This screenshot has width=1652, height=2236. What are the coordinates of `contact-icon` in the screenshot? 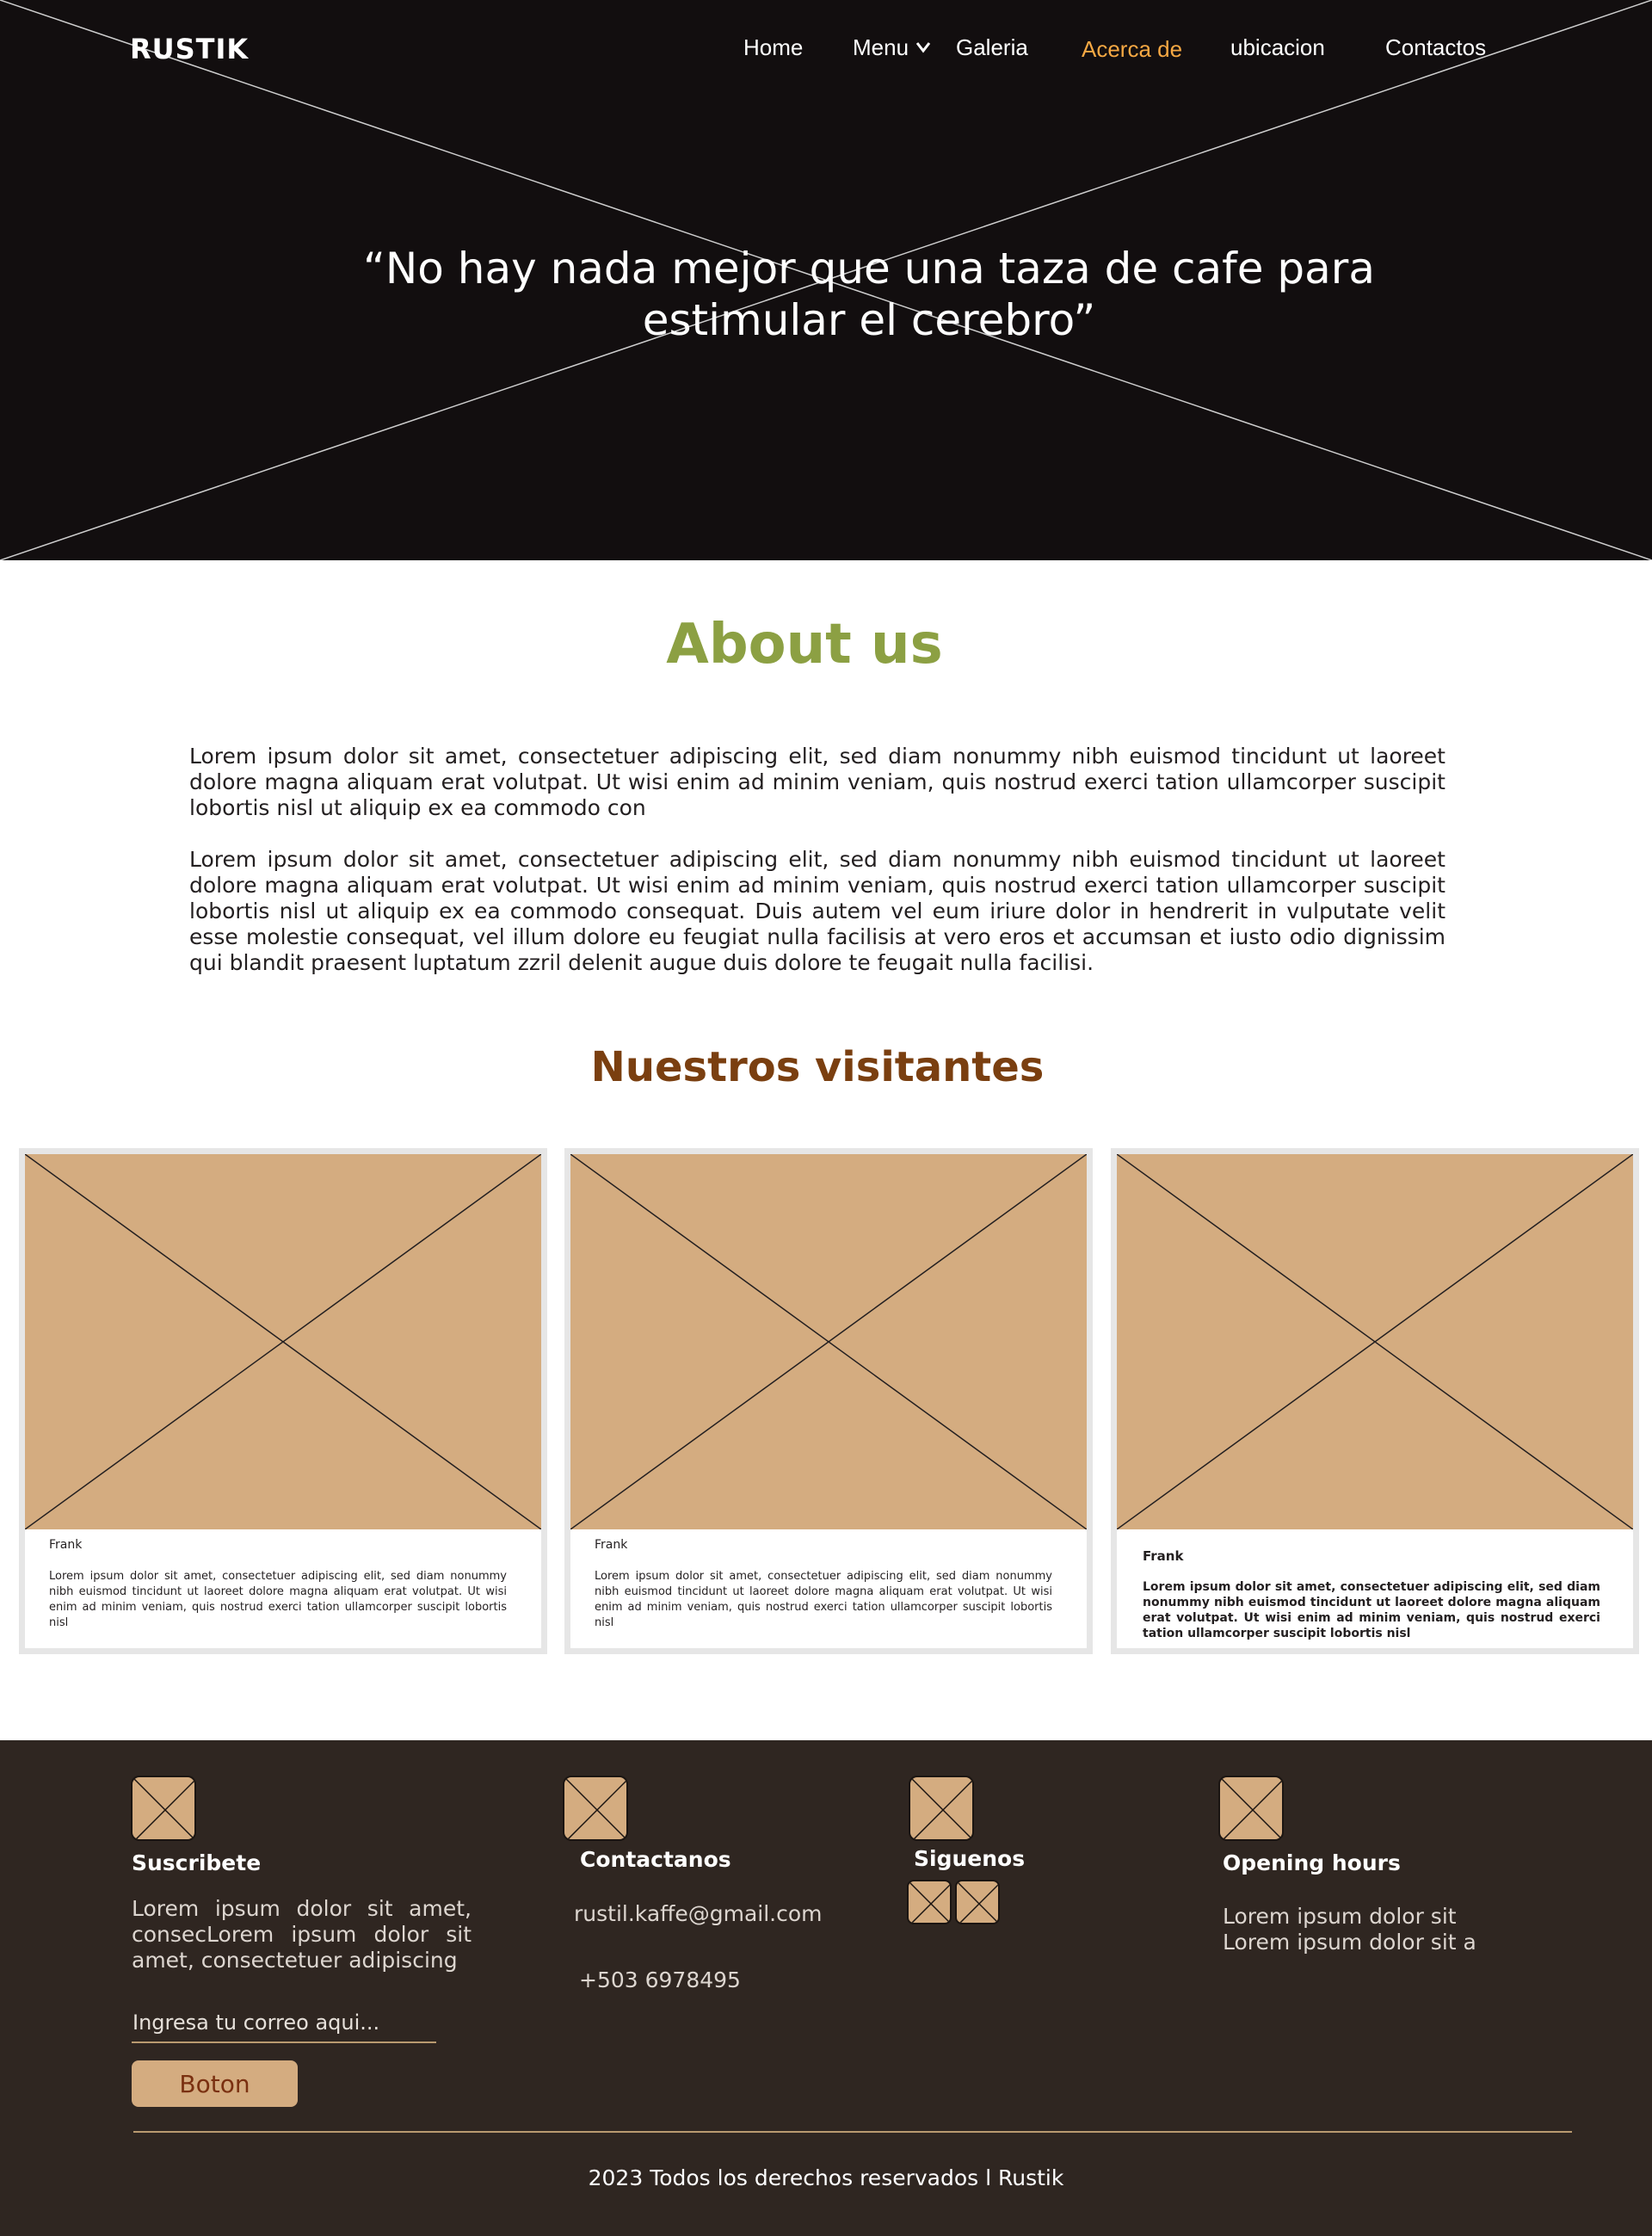 It's located at (595, 1808).